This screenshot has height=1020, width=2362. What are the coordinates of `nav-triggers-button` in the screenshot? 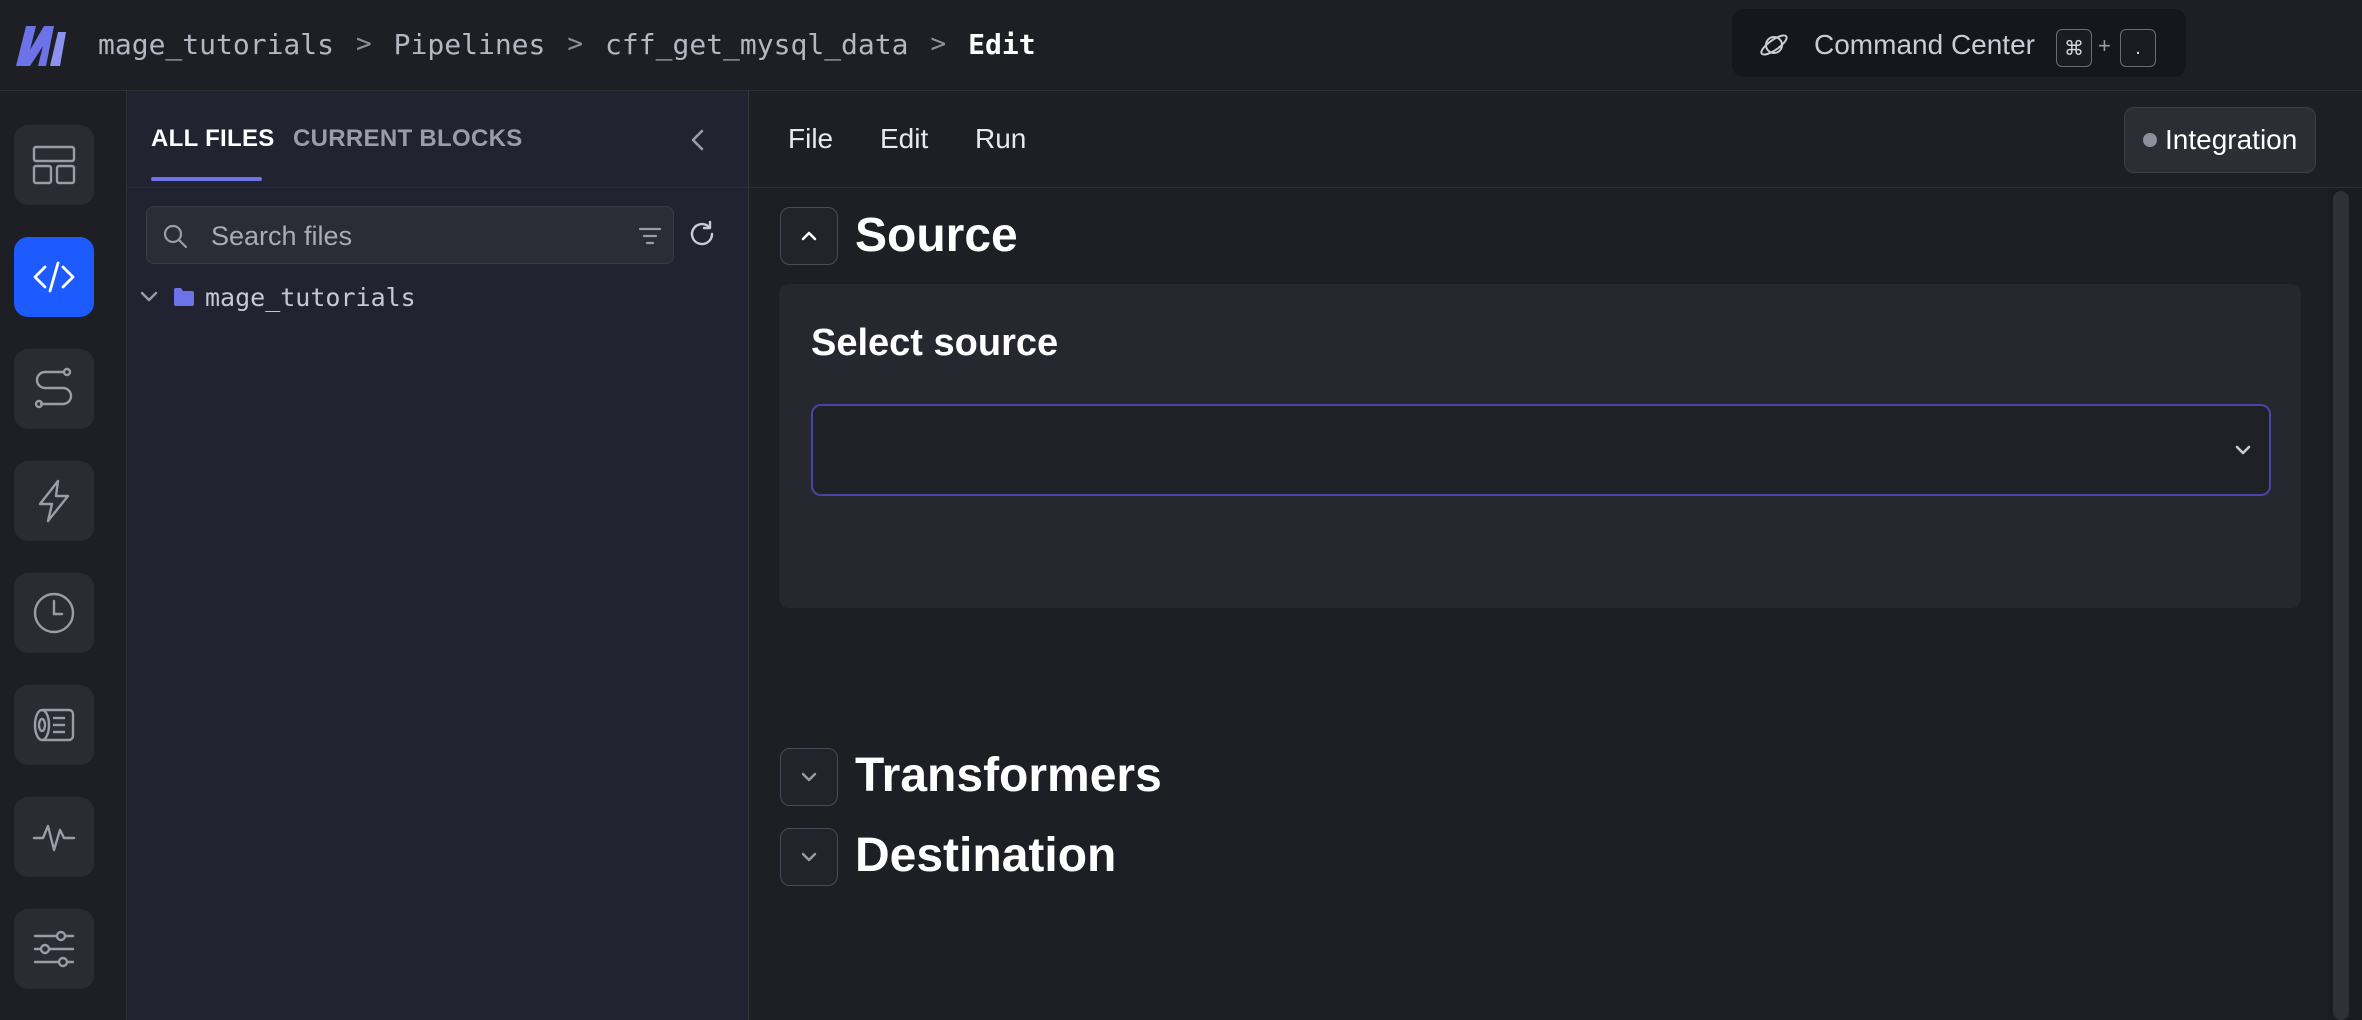 It's located at (54, 501).